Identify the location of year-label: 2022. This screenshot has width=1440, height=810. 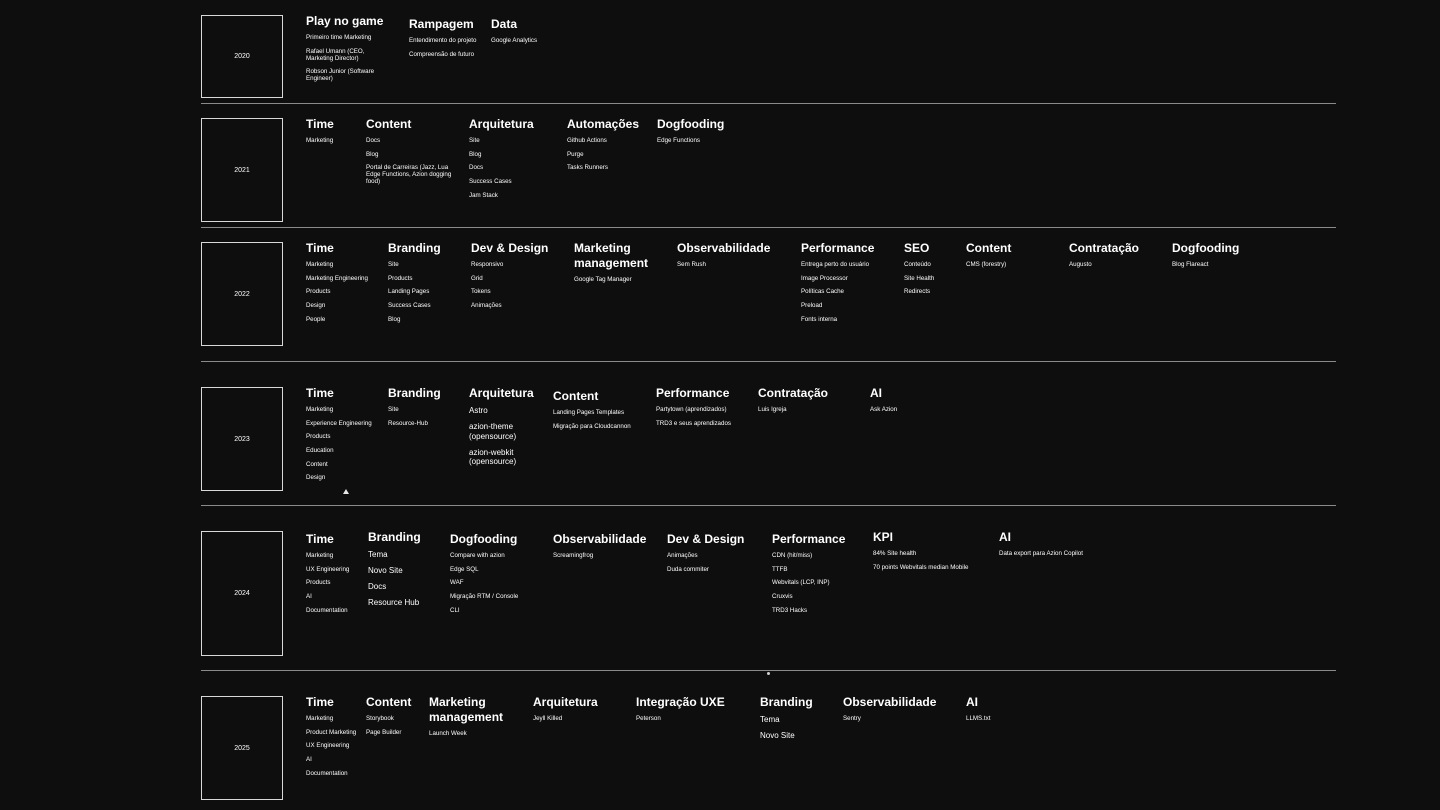
(242, 294).